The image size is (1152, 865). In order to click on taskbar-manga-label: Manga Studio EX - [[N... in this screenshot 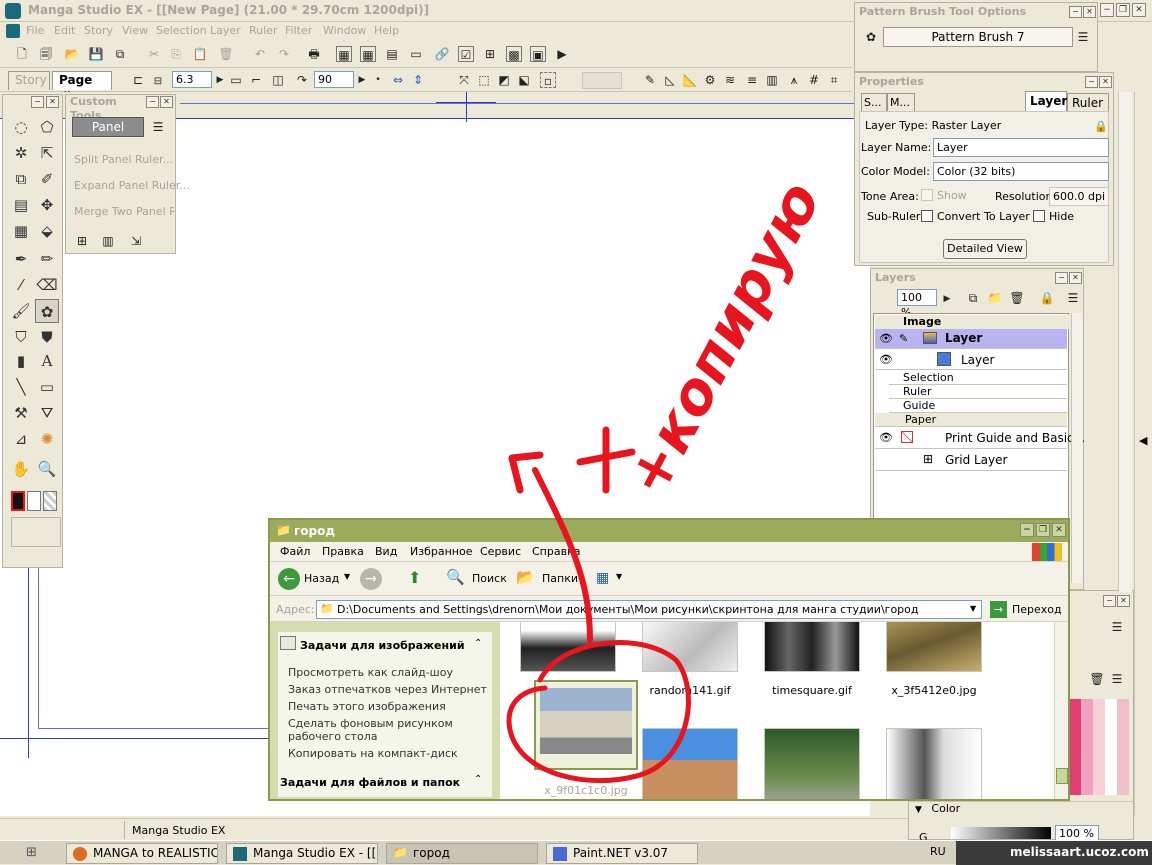, I will do `click(315, 853)`.